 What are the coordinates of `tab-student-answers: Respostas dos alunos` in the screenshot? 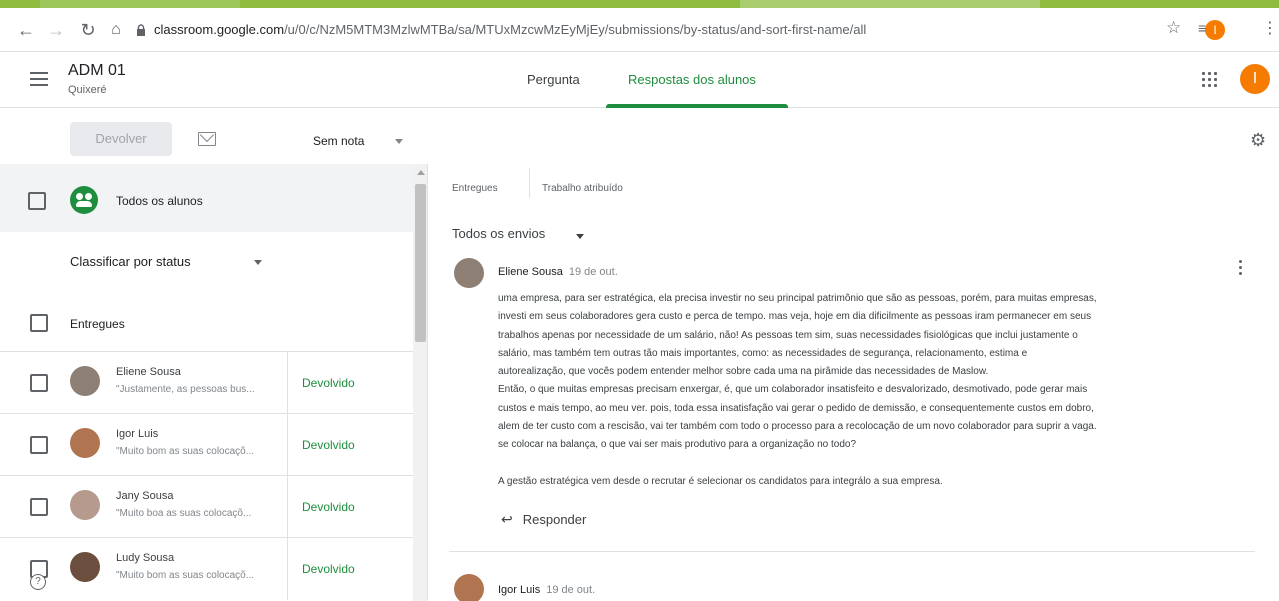 It's located at (692, 79).